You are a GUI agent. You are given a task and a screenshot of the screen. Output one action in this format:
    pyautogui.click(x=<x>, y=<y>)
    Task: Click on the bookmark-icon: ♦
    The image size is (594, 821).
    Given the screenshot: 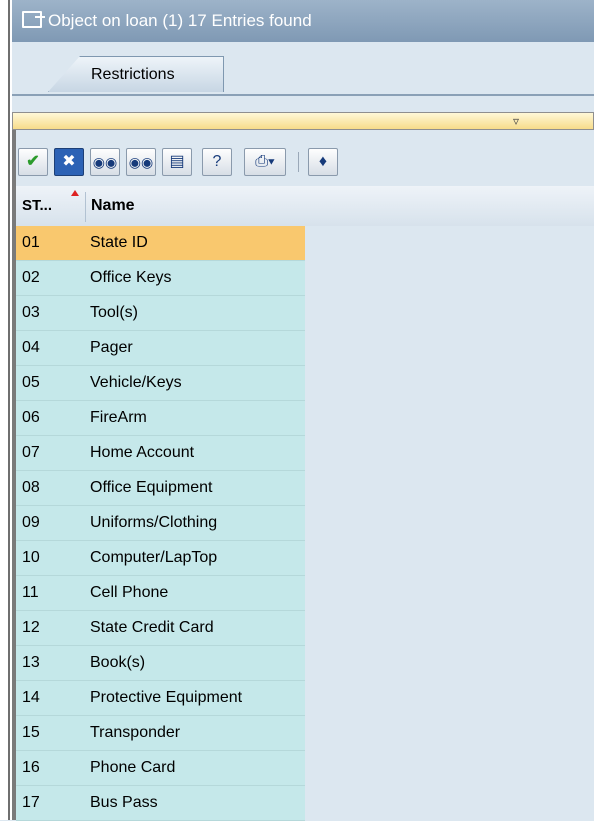 What is the action you would take?
    pyautogui.click(x=323, y=161)
    